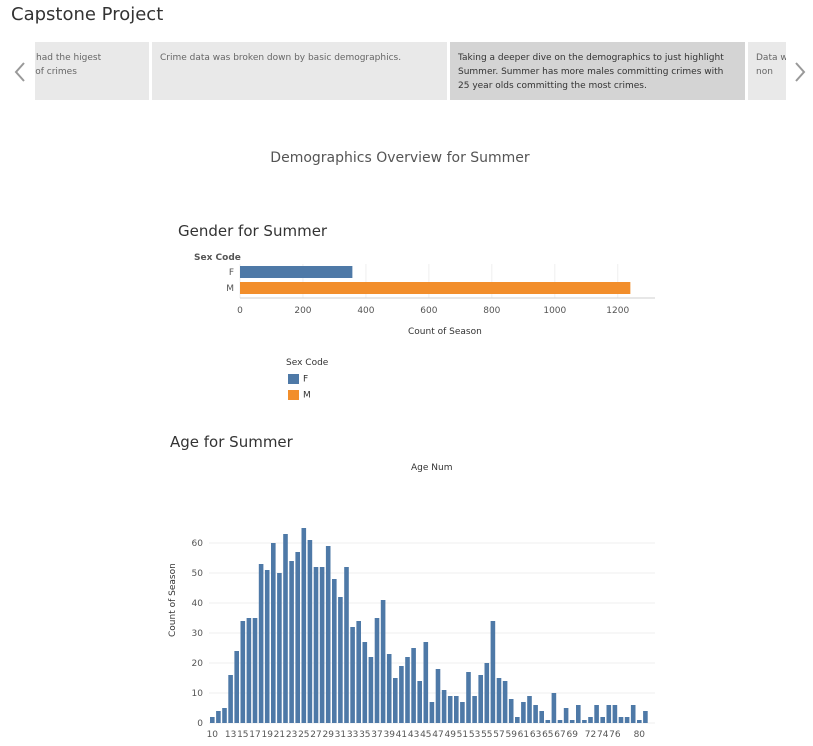 This screenshot has width=813, height=746. I want to click on x-tick-label: 43, so click(413, 735).